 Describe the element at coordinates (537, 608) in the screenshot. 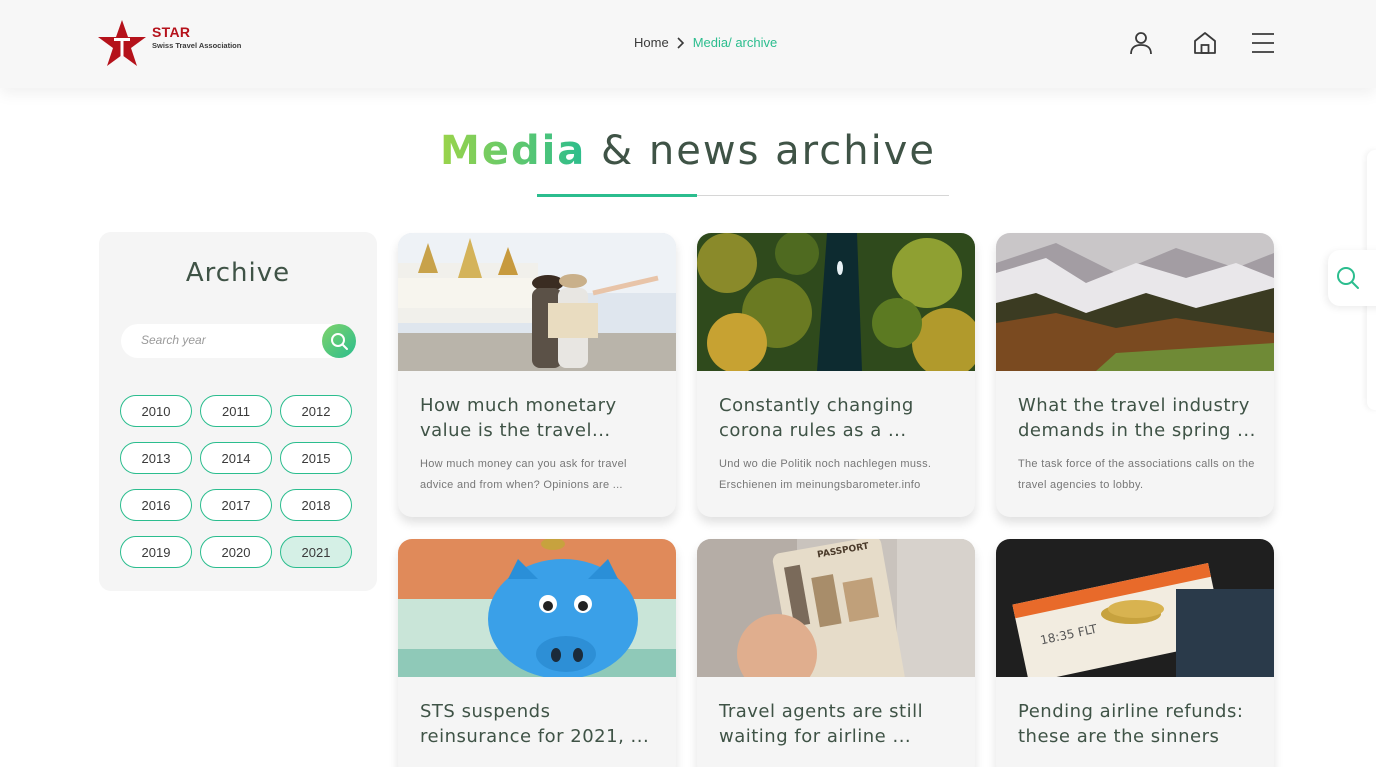

I see `card-image-piggy-bank` at that location.